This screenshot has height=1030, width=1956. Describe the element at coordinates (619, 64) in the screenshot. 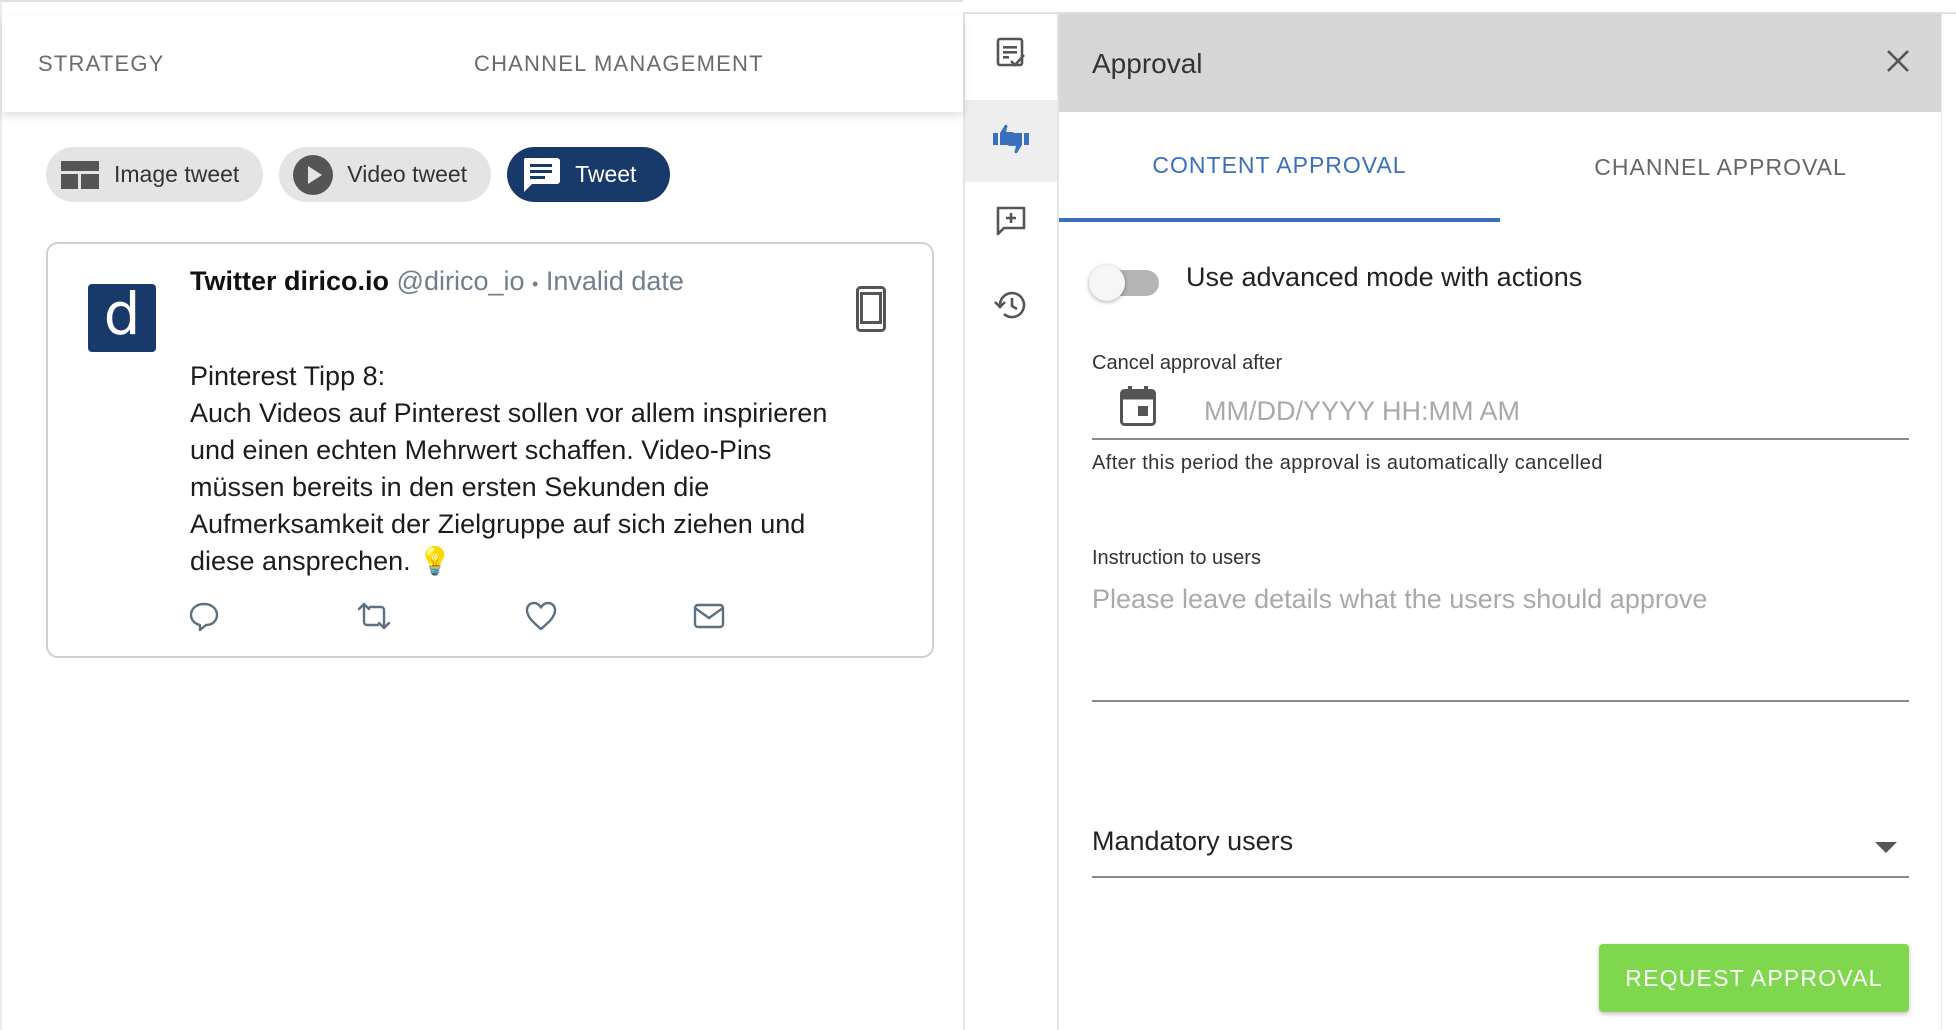

I see `tab-channel-management: CHANNEL MANAGEMENT` at that location.